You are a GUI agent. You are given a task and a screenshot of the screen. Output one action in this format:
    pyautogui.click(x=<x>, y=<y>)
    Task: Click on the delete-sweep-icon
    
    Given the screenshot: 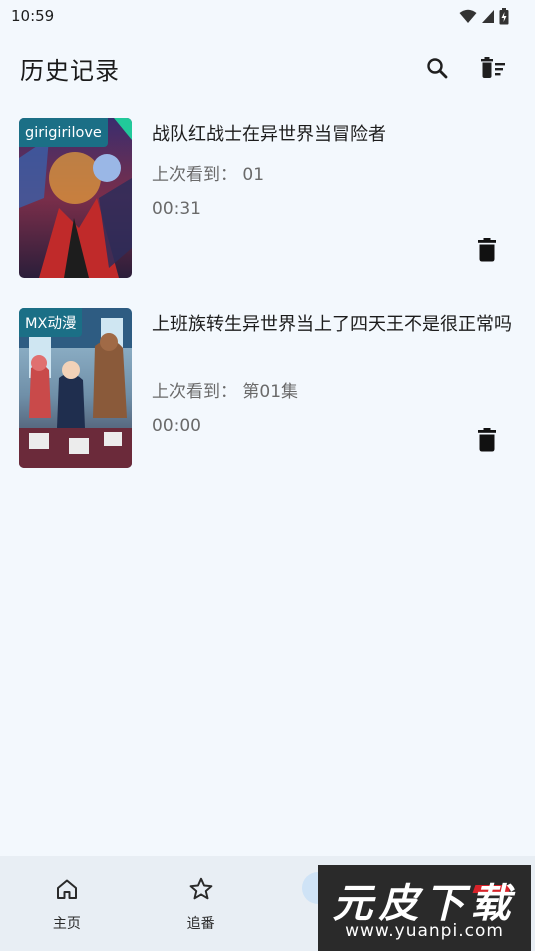 What is the action you would take?
    pyautogui.click(x=493, y=67)
    